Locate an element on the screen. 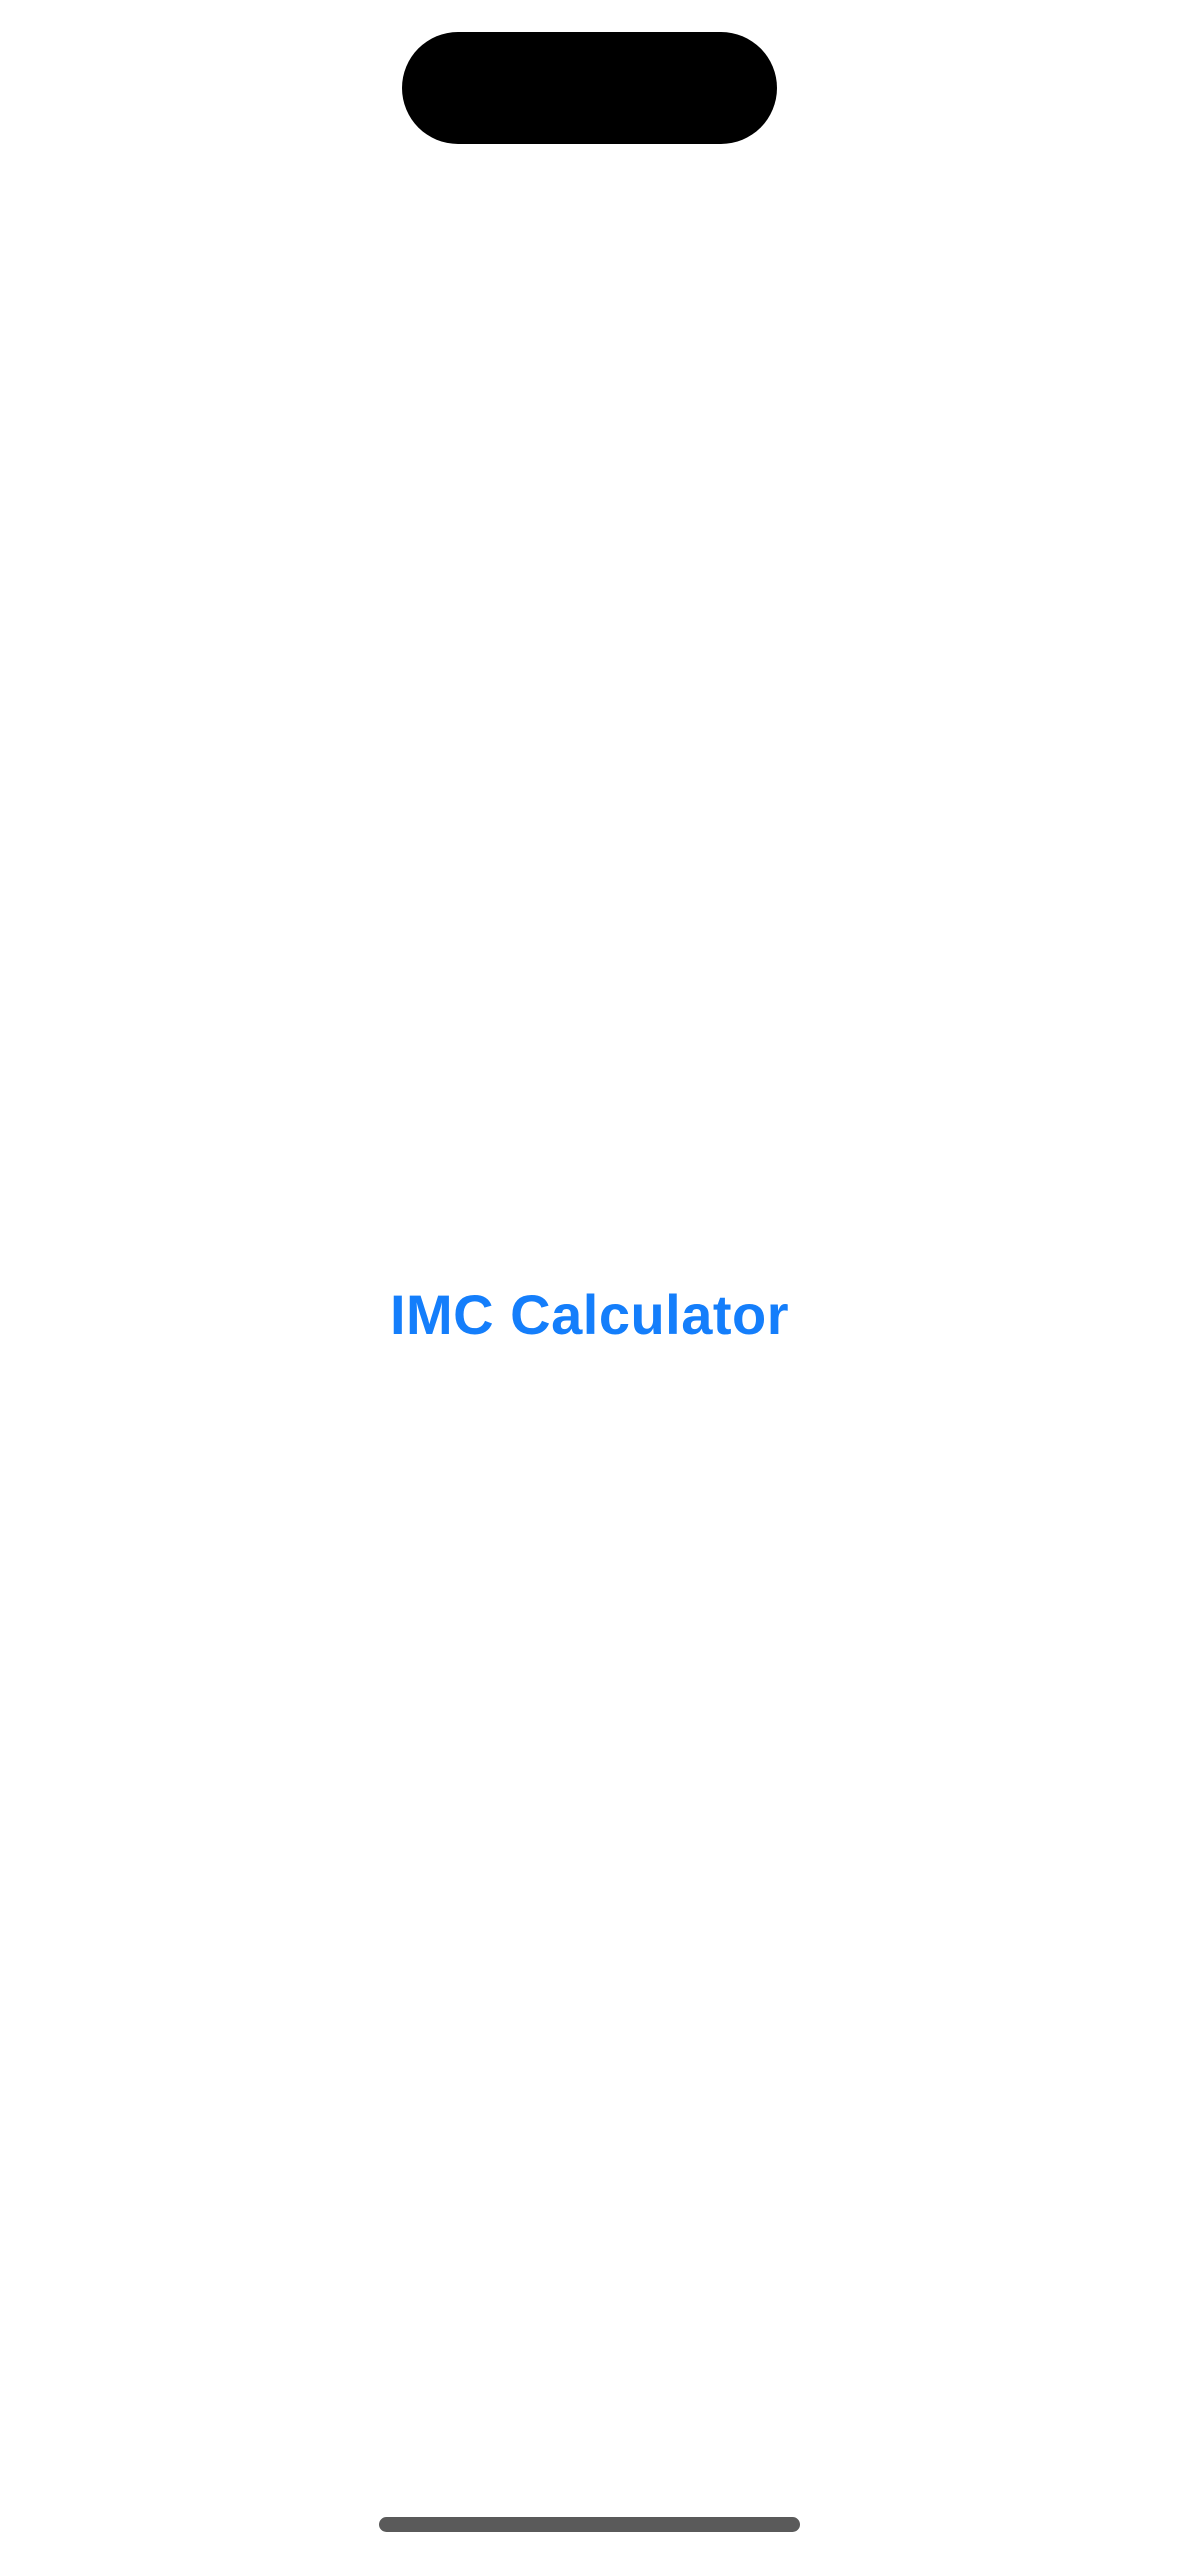 The image size is (1179, 2556). app-title: IMC Calculator is located at coordinates (589, 1314).